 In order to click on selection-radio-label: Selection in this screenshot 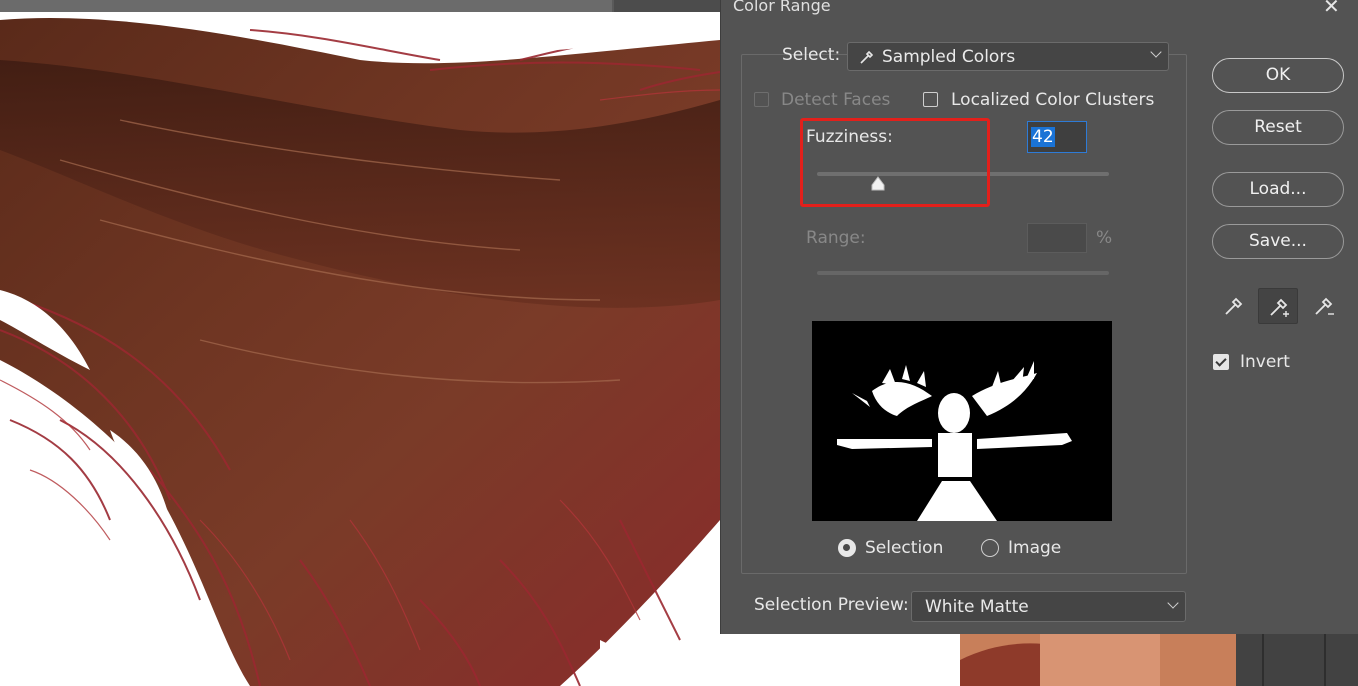, I will do `click(904, 548)`.